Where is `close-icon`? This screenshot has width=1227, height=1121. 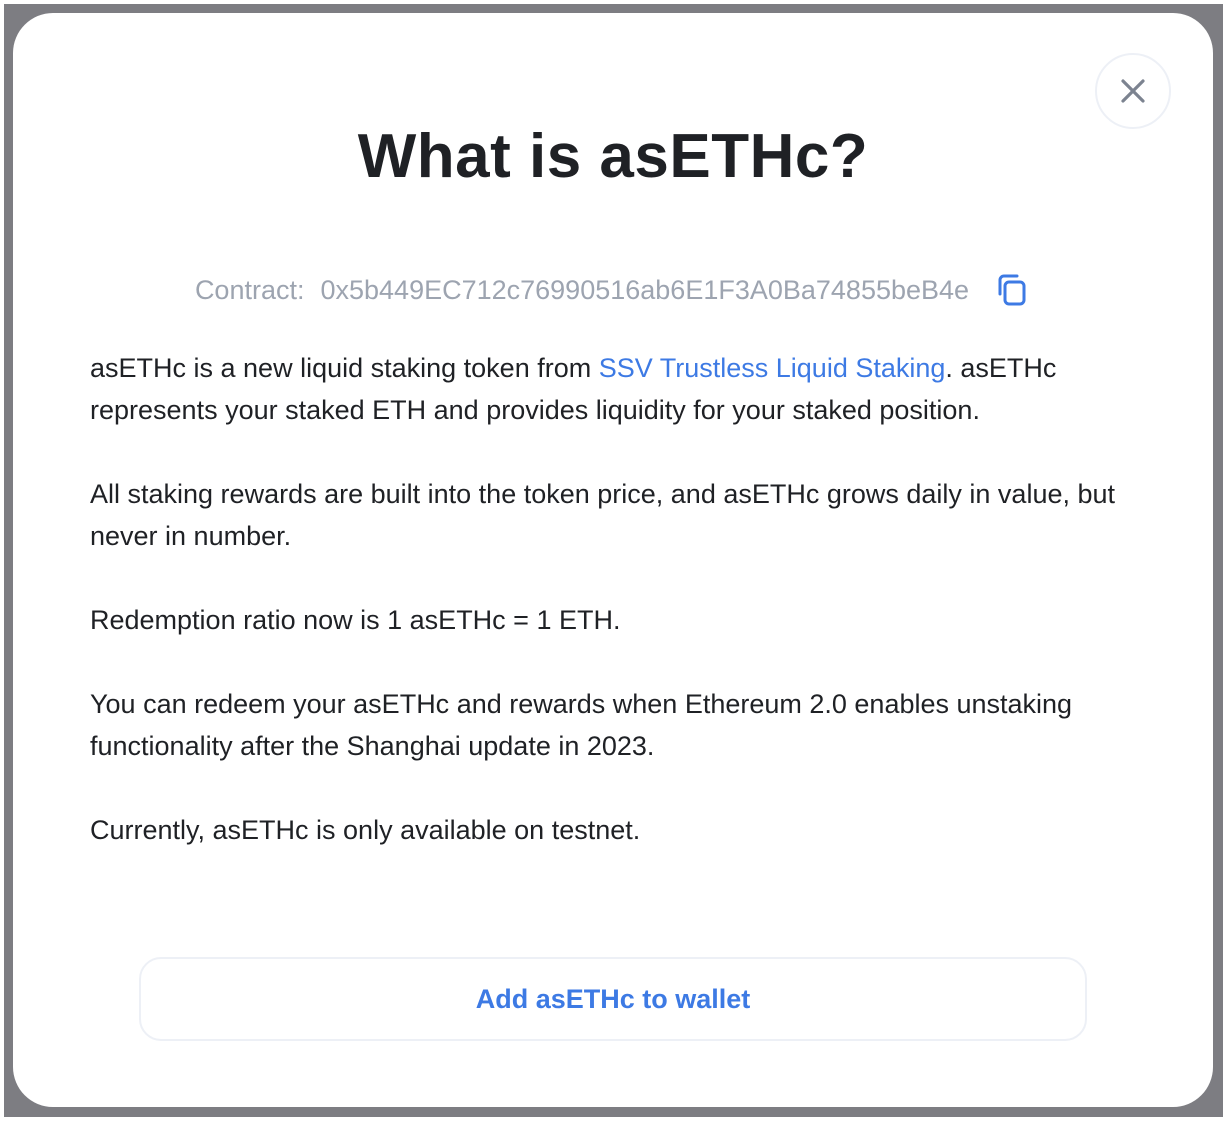 close-icon is located at coordinates (1133, 91).